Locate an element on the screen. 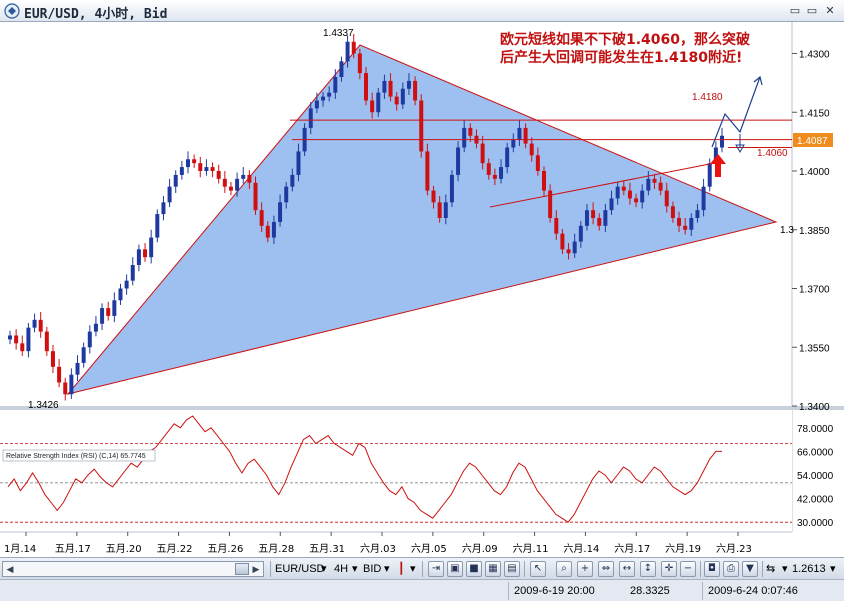 This screenshot has width=844, height=601. grid-icon: ▦ is located at coordinates (493, 569).